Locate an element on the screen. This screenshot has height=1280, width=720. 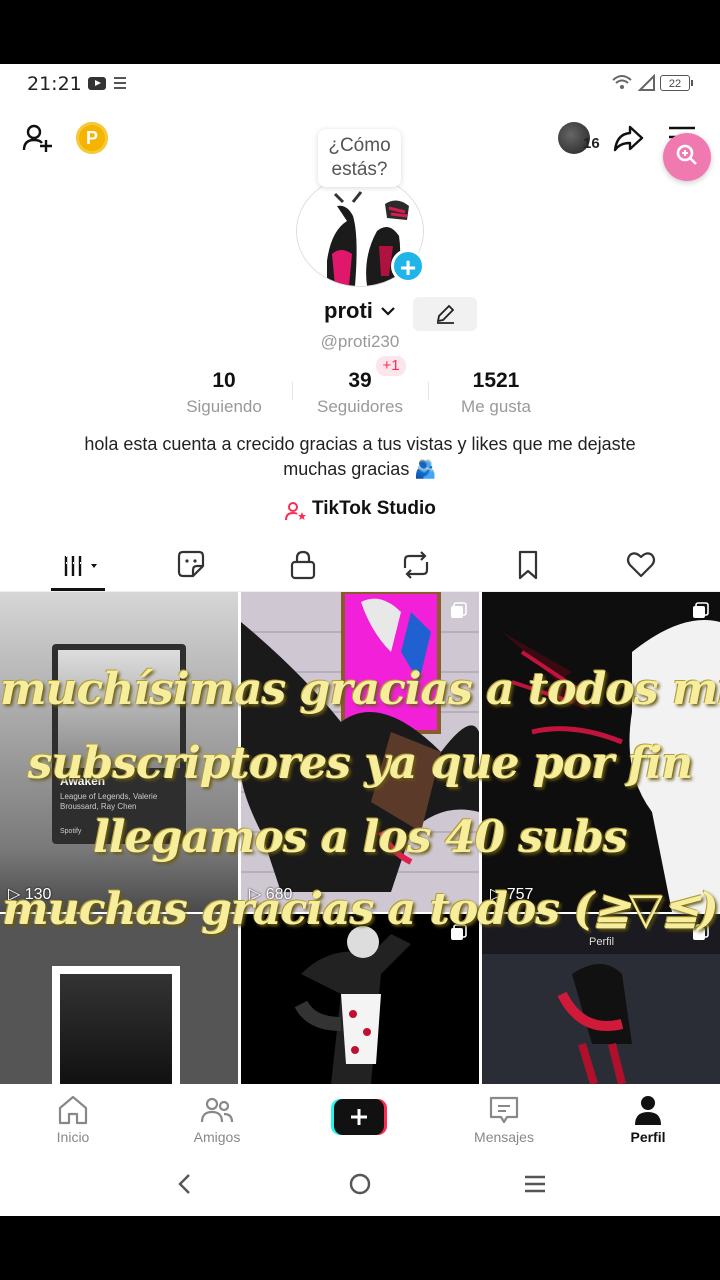
share-icon is located at coordinates (628, 138).